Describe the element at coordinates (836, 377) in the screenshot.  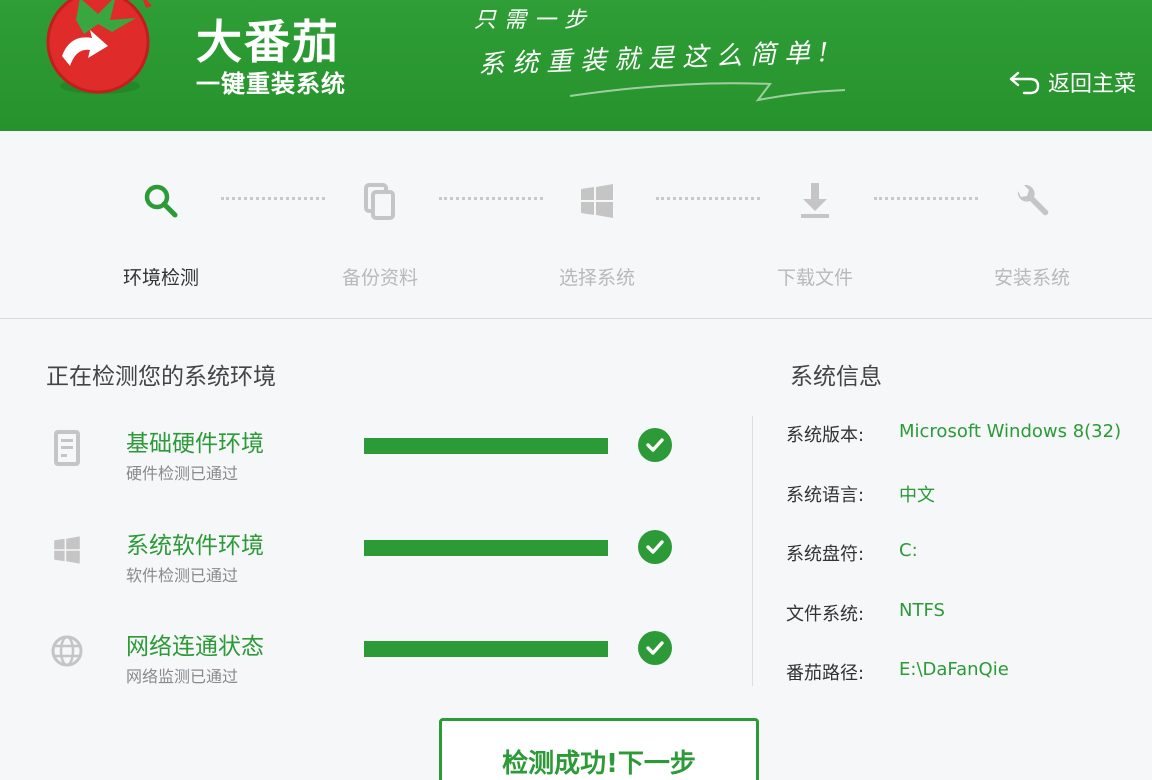
I see `system-info-title: 系统信息` at that location.